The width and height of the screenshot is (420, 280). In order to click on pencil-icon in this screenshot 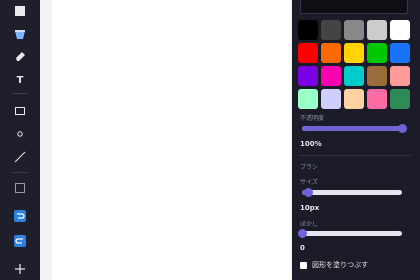, I will do `click(20, 57)`.